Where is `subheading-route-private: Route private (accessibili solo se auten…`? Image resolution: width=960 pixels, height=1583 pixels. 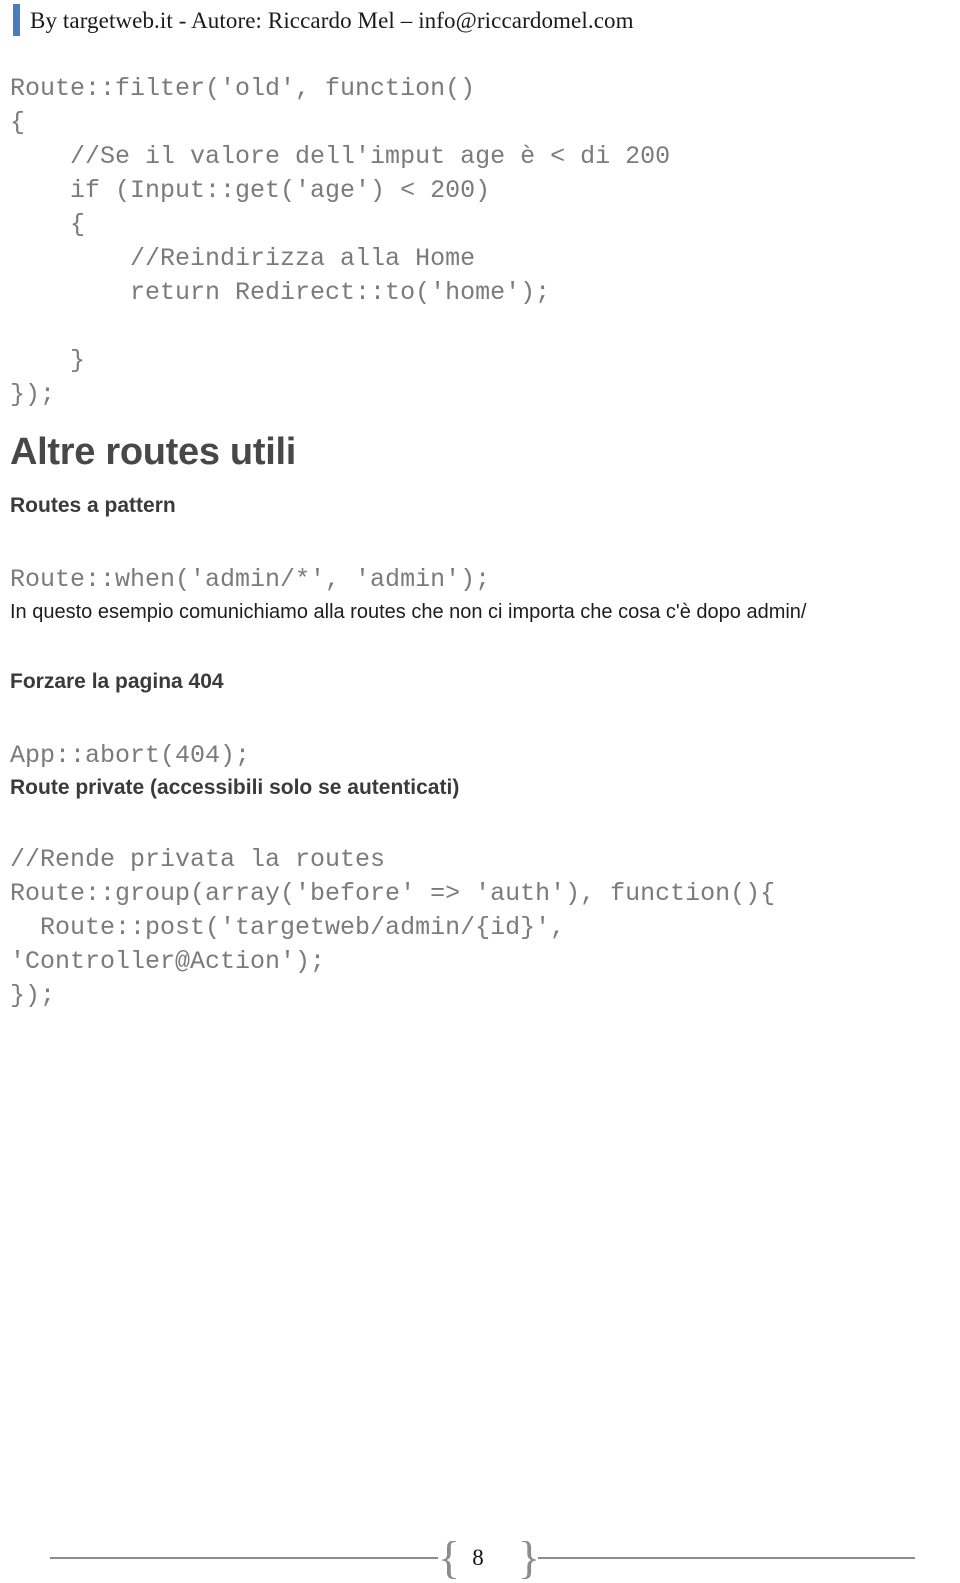
subheading-route-private: Route private (accessibili solo se auten… is located at coordinates (235, 787).